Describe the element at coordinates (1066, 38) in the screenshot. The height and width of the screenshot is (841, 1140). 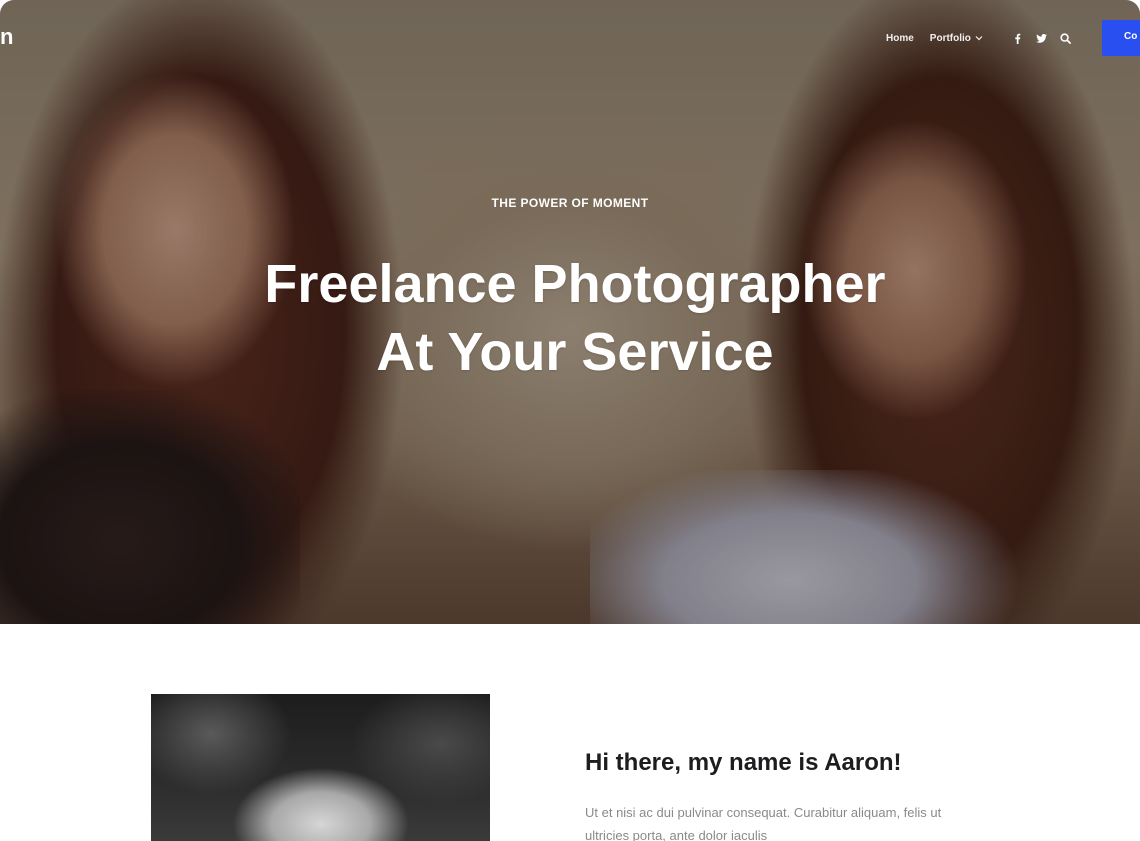
I see `search-icon` at that location.